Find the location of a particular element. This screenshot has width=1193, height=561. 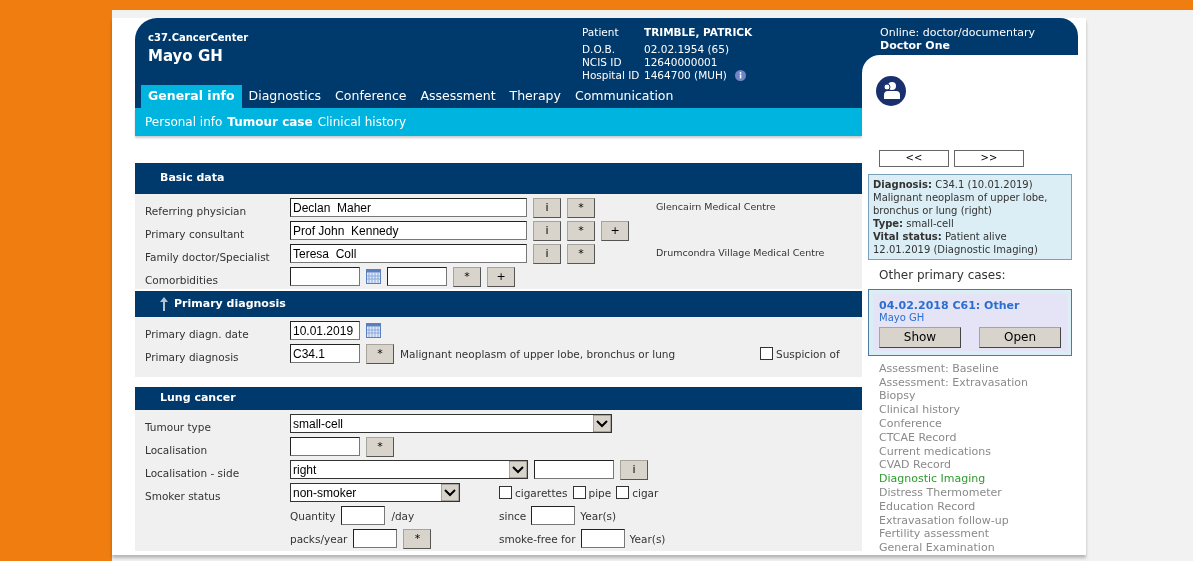

field-label: Tumour type is located at coordinates (178, 427).